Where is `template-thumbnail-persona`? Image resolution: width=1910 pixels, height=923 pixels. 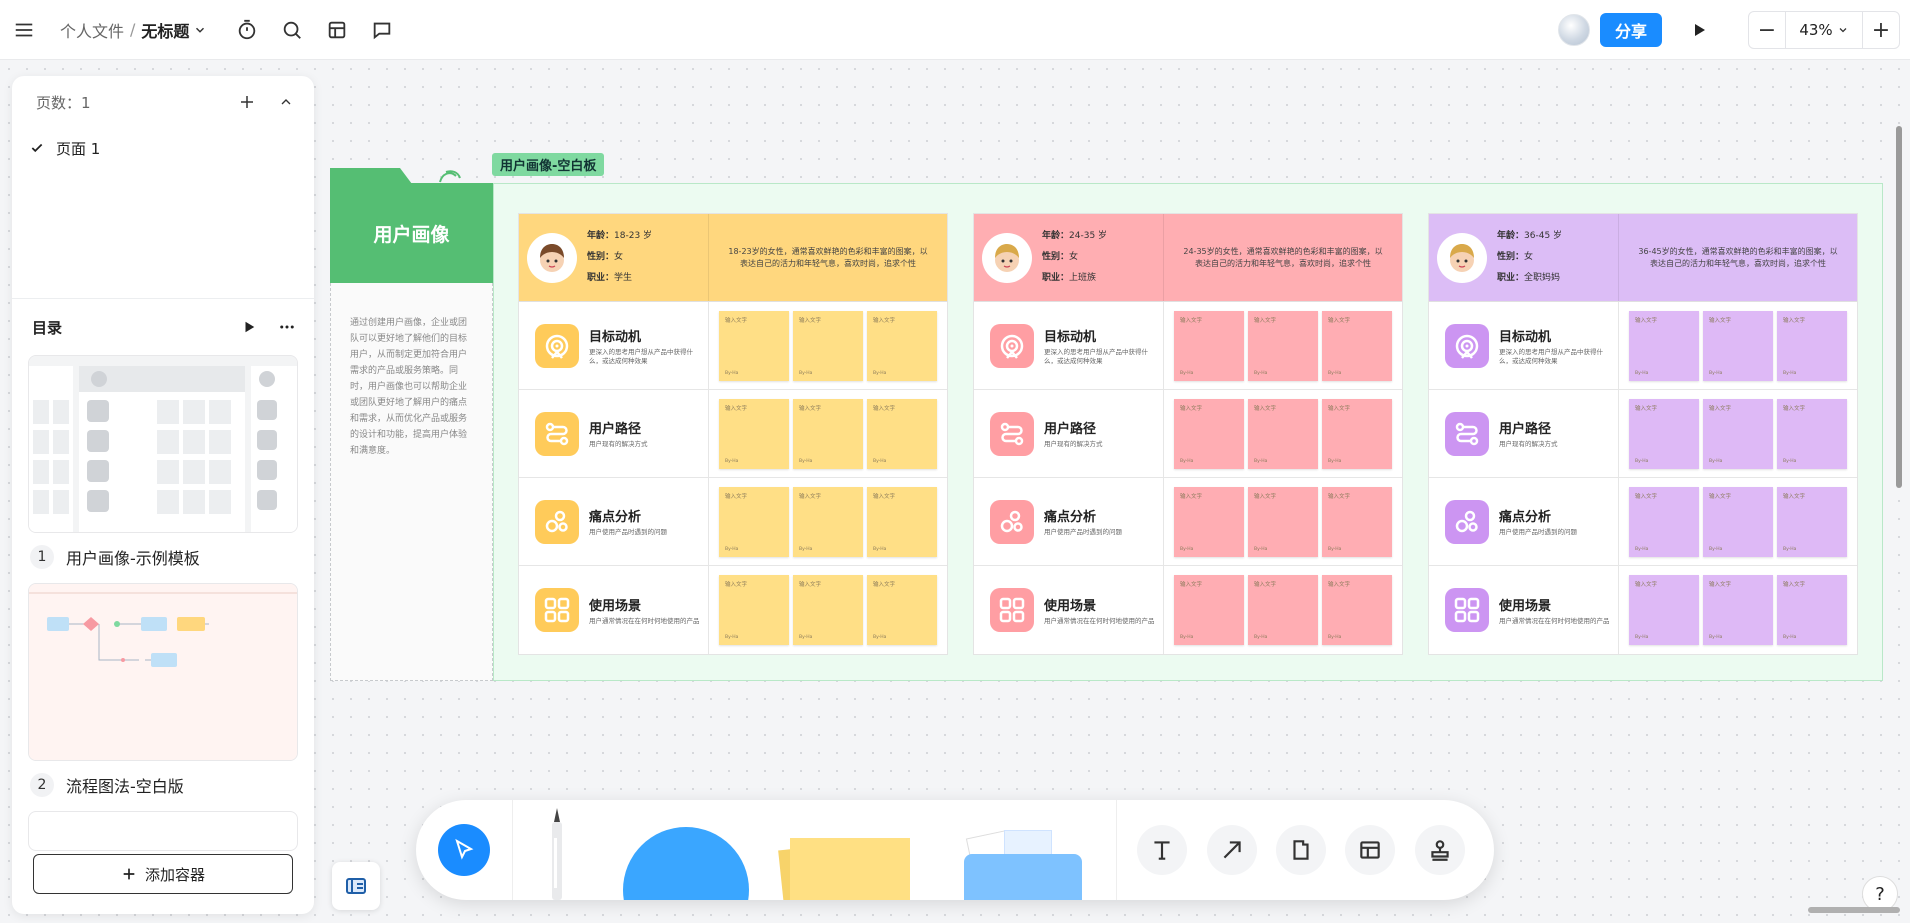 template-thumbnail-persona is located at coordinates (163, 444).